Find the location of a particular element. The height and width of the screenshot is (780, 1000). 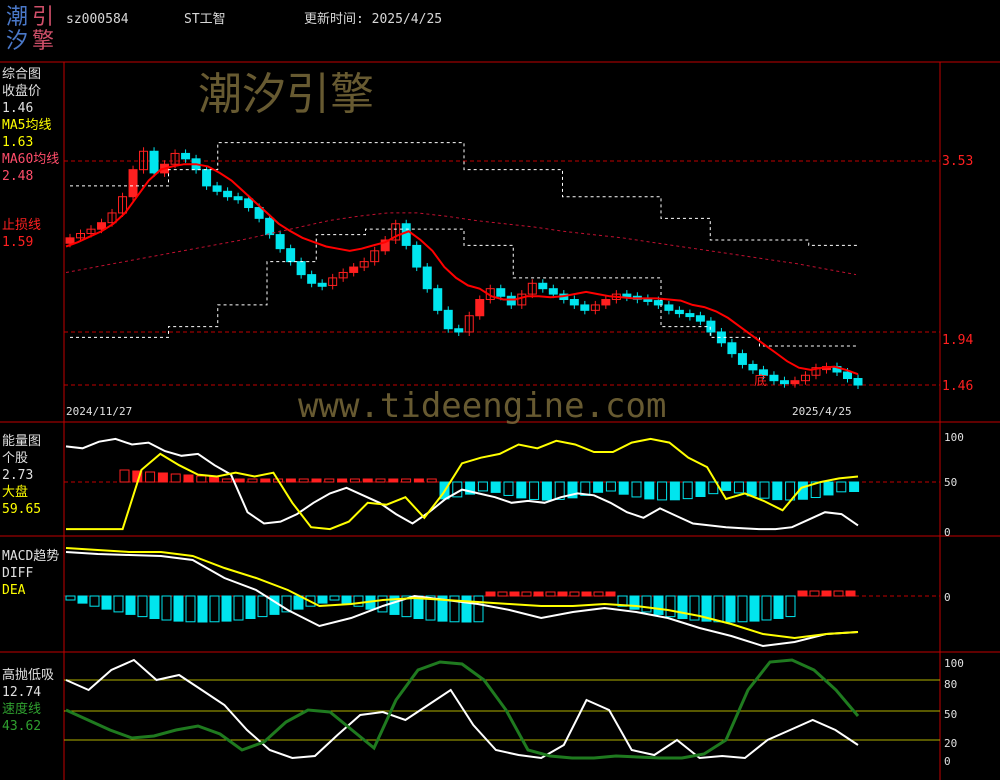

date-start: 2024/11/27 is located at coordinates (99, 411).